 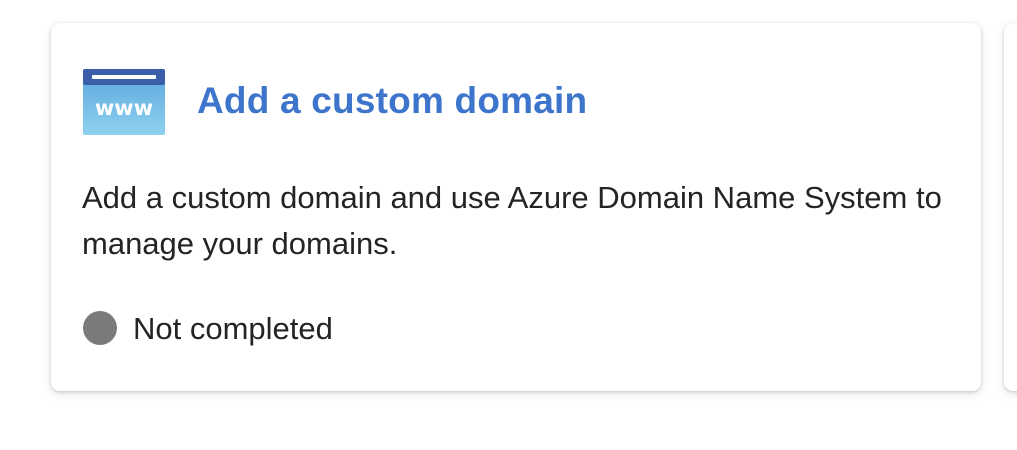 I want to click on card-header: www Add a custom domain, so click(x=335, y=102).